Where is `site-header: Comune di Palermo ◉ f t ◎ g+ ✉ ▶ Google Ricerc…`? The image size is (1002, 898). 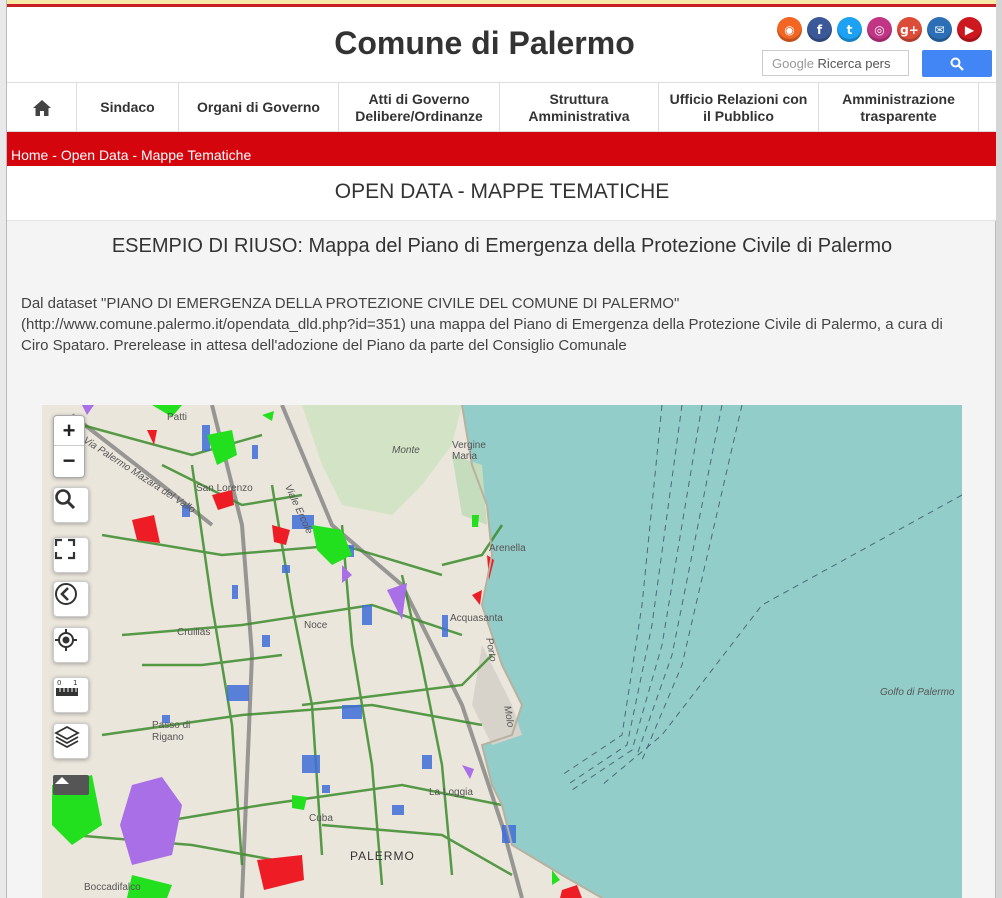 site-header: Comune di Palermo ◉ f t ◎ g+ ✉ ▶ Google Ricerc… is located at coordinates (502, 46).